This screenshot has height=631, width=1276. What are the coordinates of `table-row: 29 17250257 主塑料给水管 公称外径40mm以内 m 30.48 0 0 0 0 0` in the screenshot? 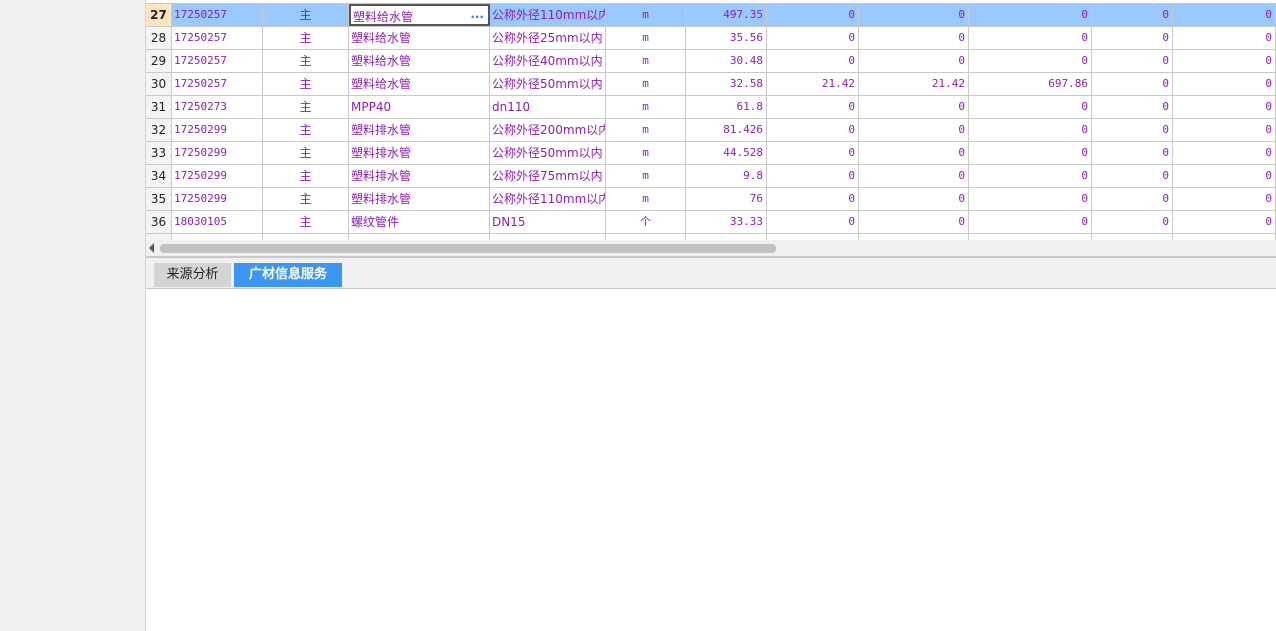 It's located at (711, 61).